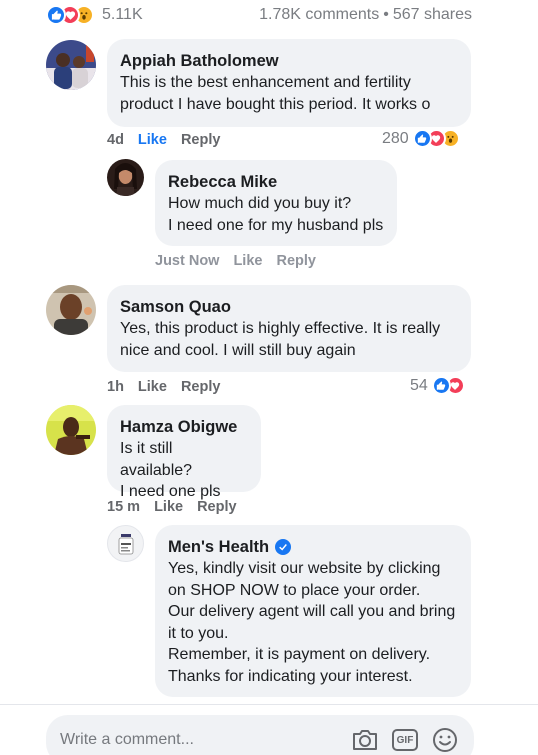 The width and height of the screenshot is (538, 755). Describe the element at coordinates (319, 14) in the screenshot. I see `comments-count: 1.78K comments` at that location.